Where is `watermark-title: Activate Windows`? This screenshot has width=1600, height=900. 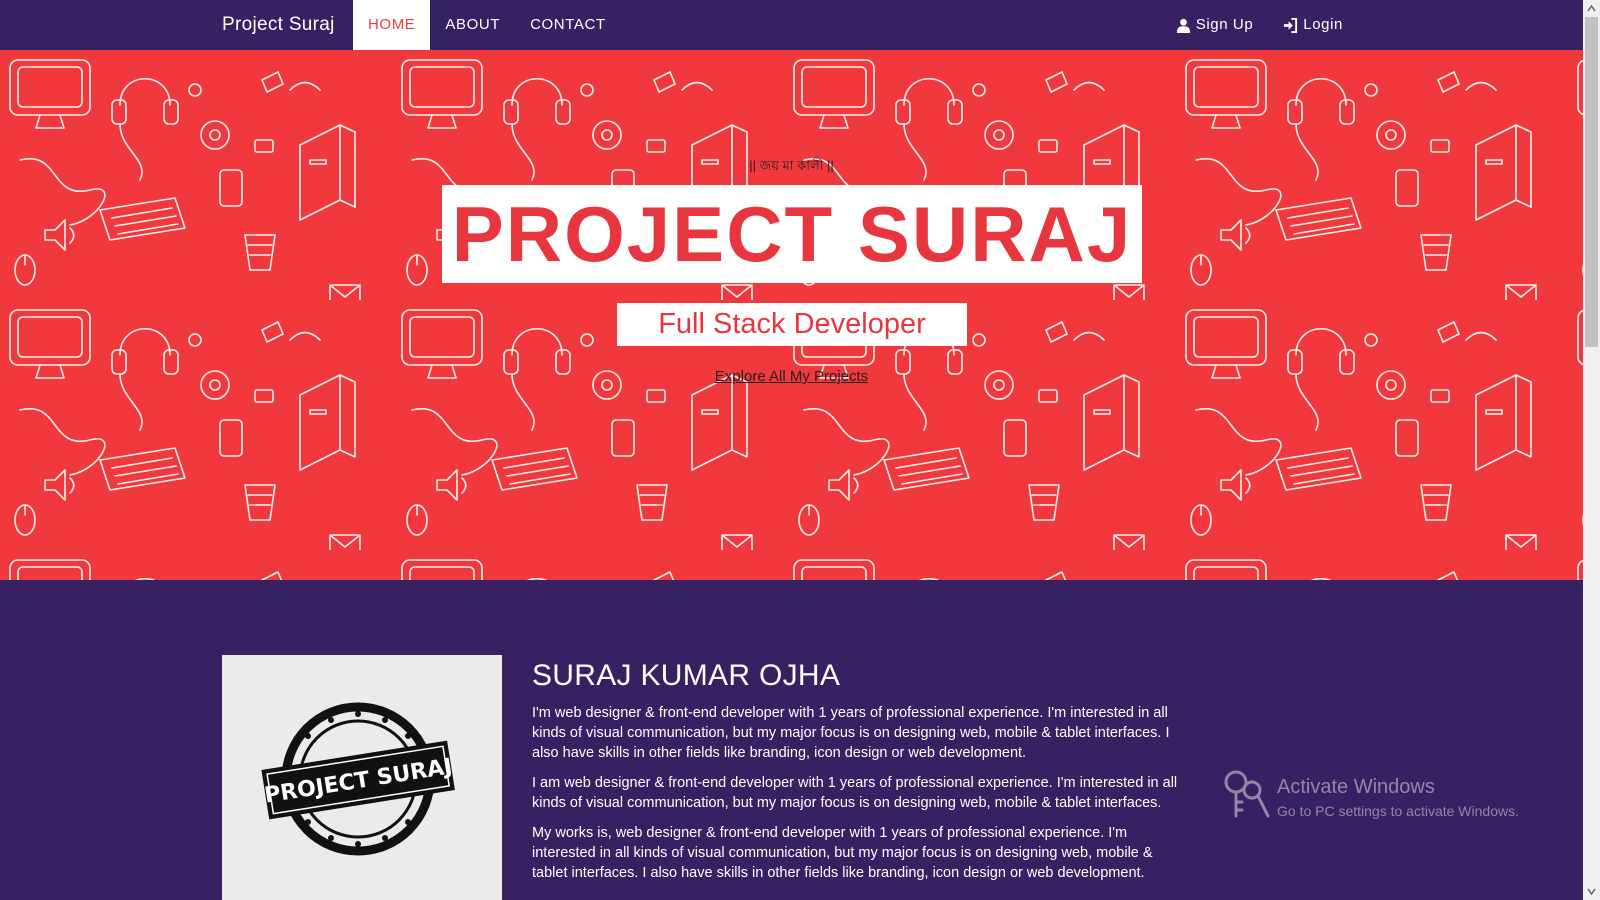
watermark-title: Activate Windows is located at coordinates (1356, 787).